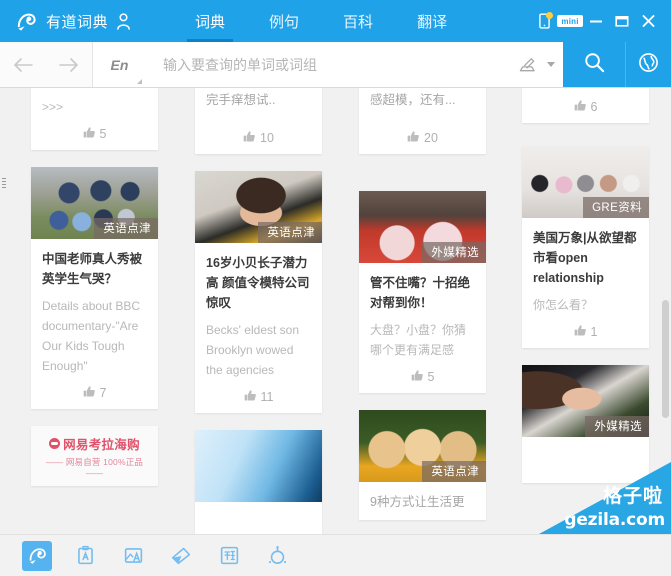 The image size is (671, 576). Describe the element at coordinates (53, 107) in the screenshot. I see `card-description: >>>` at that location.